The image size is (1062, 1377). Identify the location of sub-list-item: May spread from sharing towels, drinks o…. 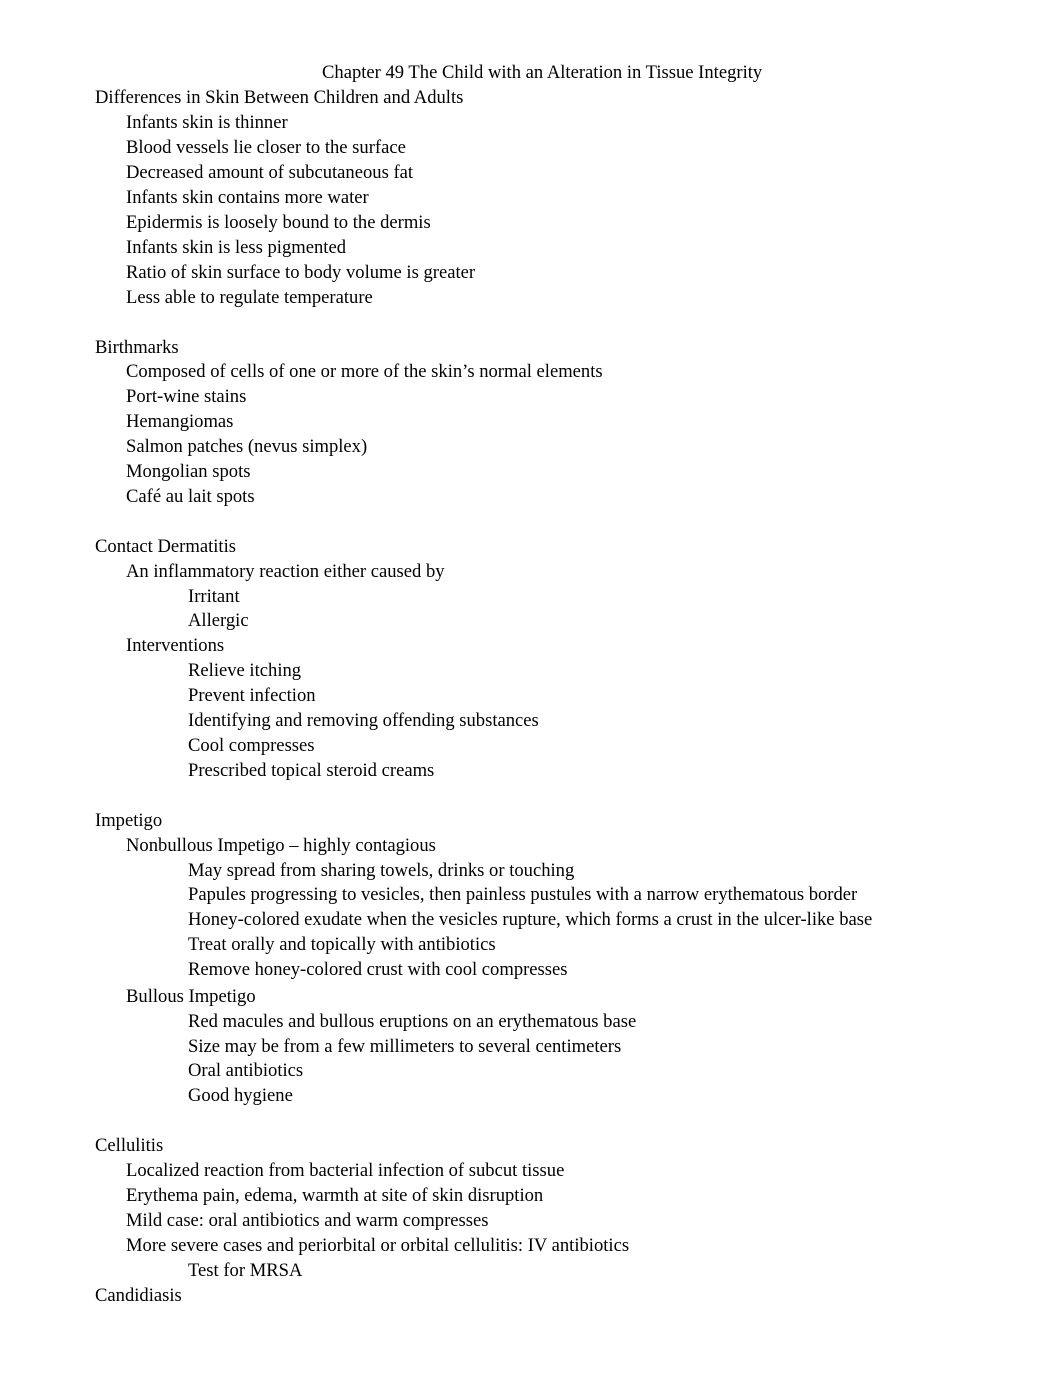
(381, 870).